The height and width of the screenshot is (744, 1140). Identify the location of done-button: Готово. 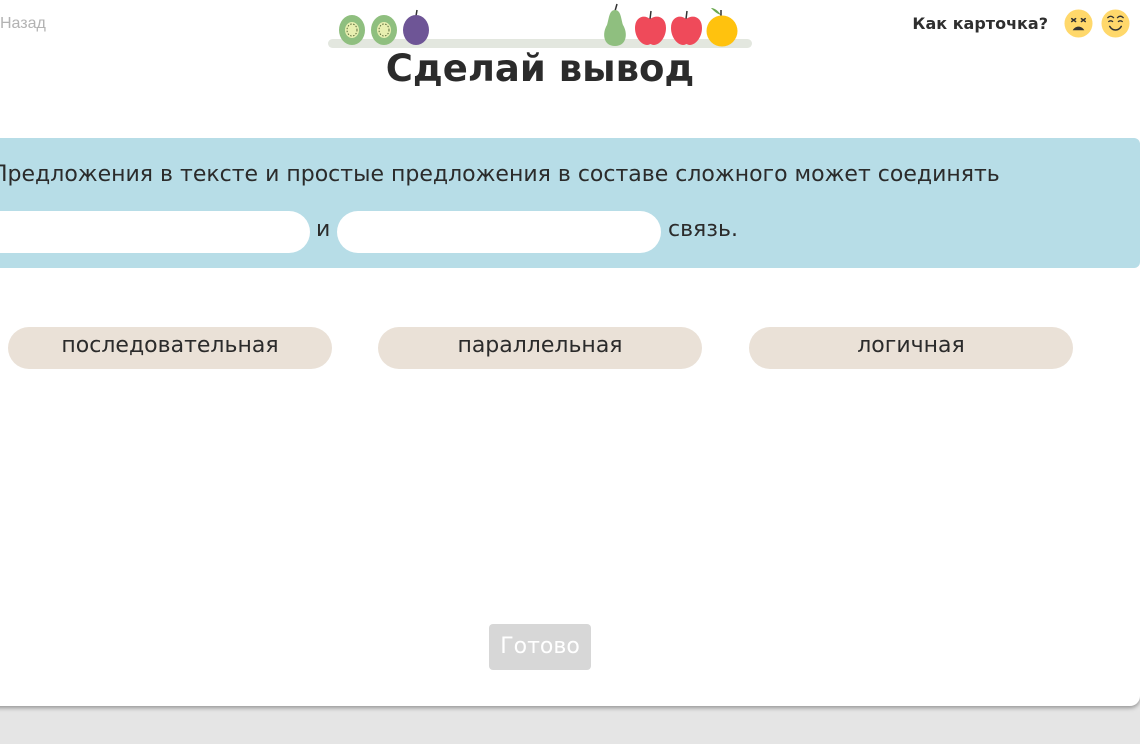
(540, 647).